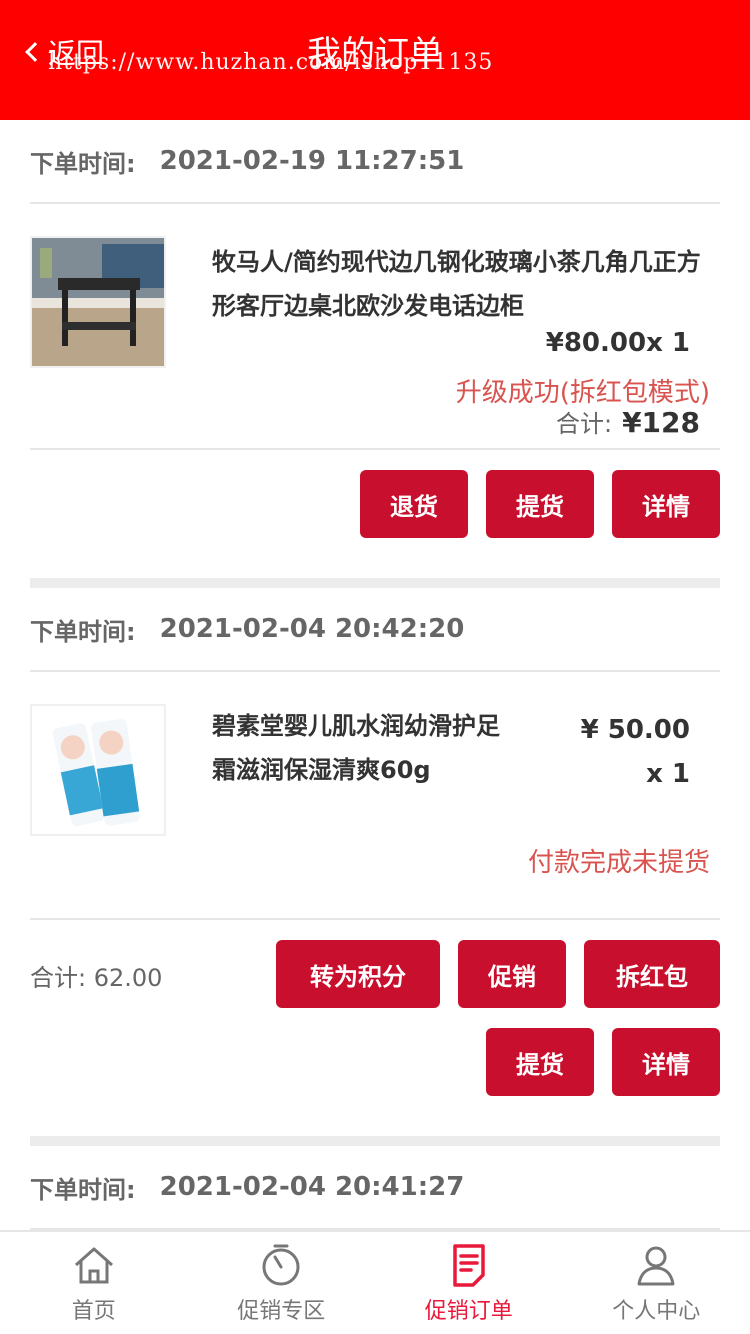  I want to click on order-actions-row1: 转为积分 促销 拆红包, so click(498, 974).